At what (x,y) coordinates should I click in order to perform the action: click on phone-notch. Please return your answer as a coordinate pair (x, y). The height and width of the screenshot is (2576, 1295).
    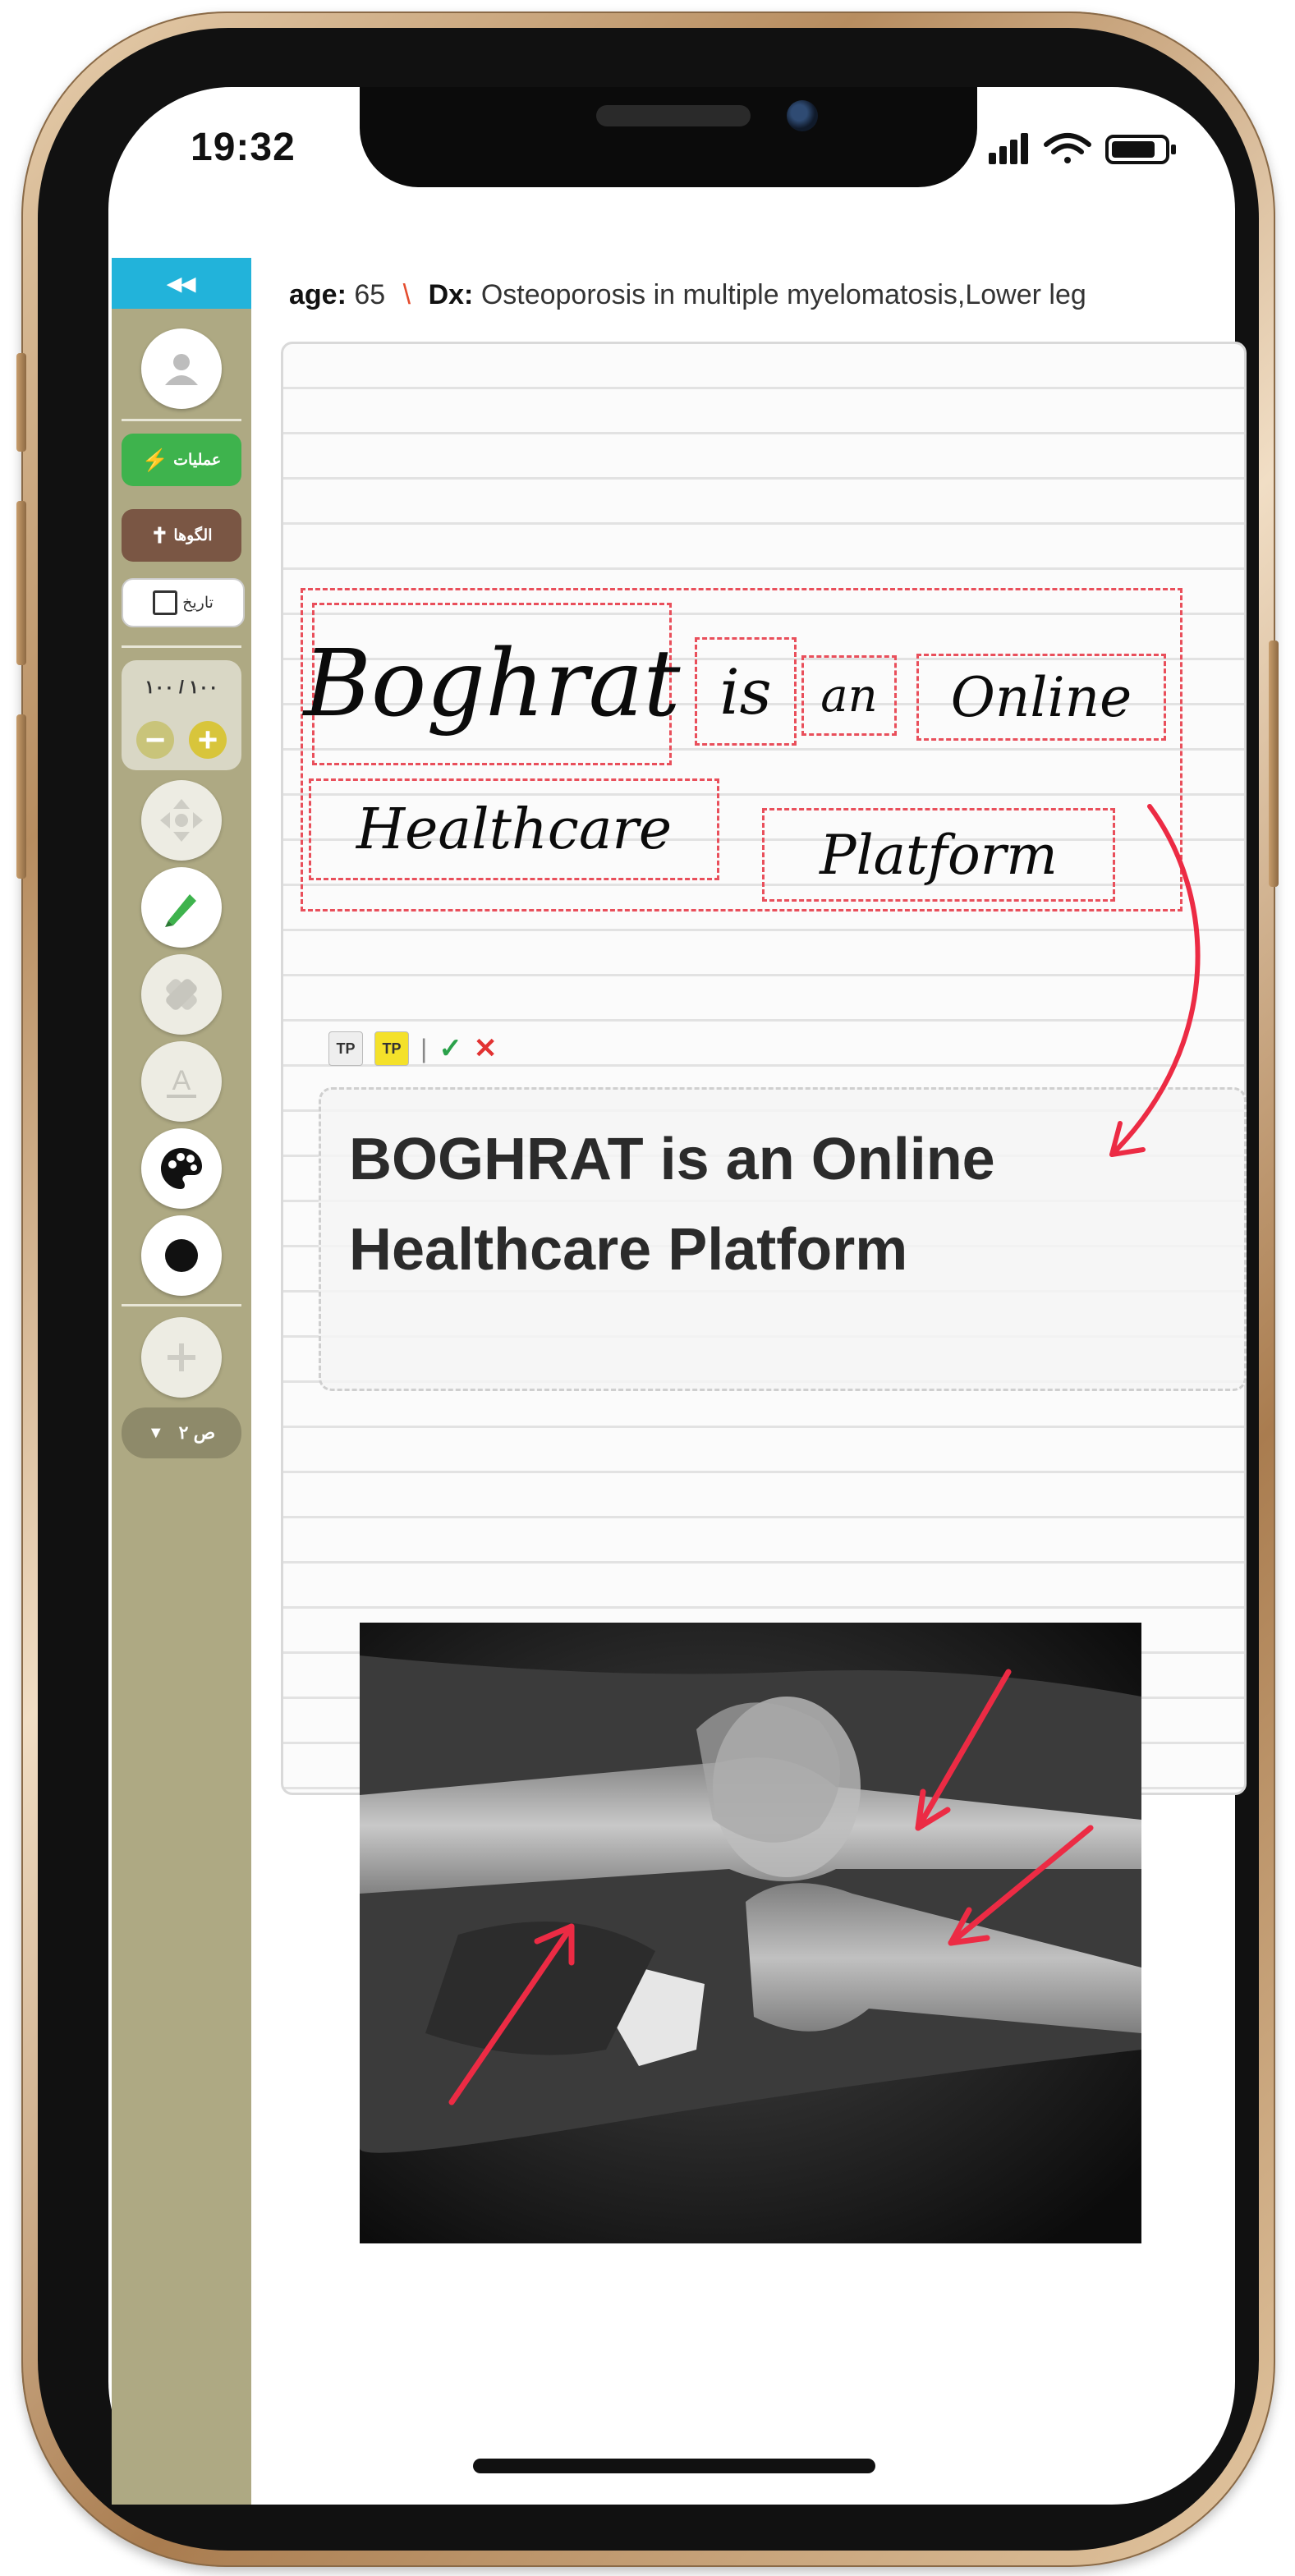
    Looking at the image, I should click on (668, 137).